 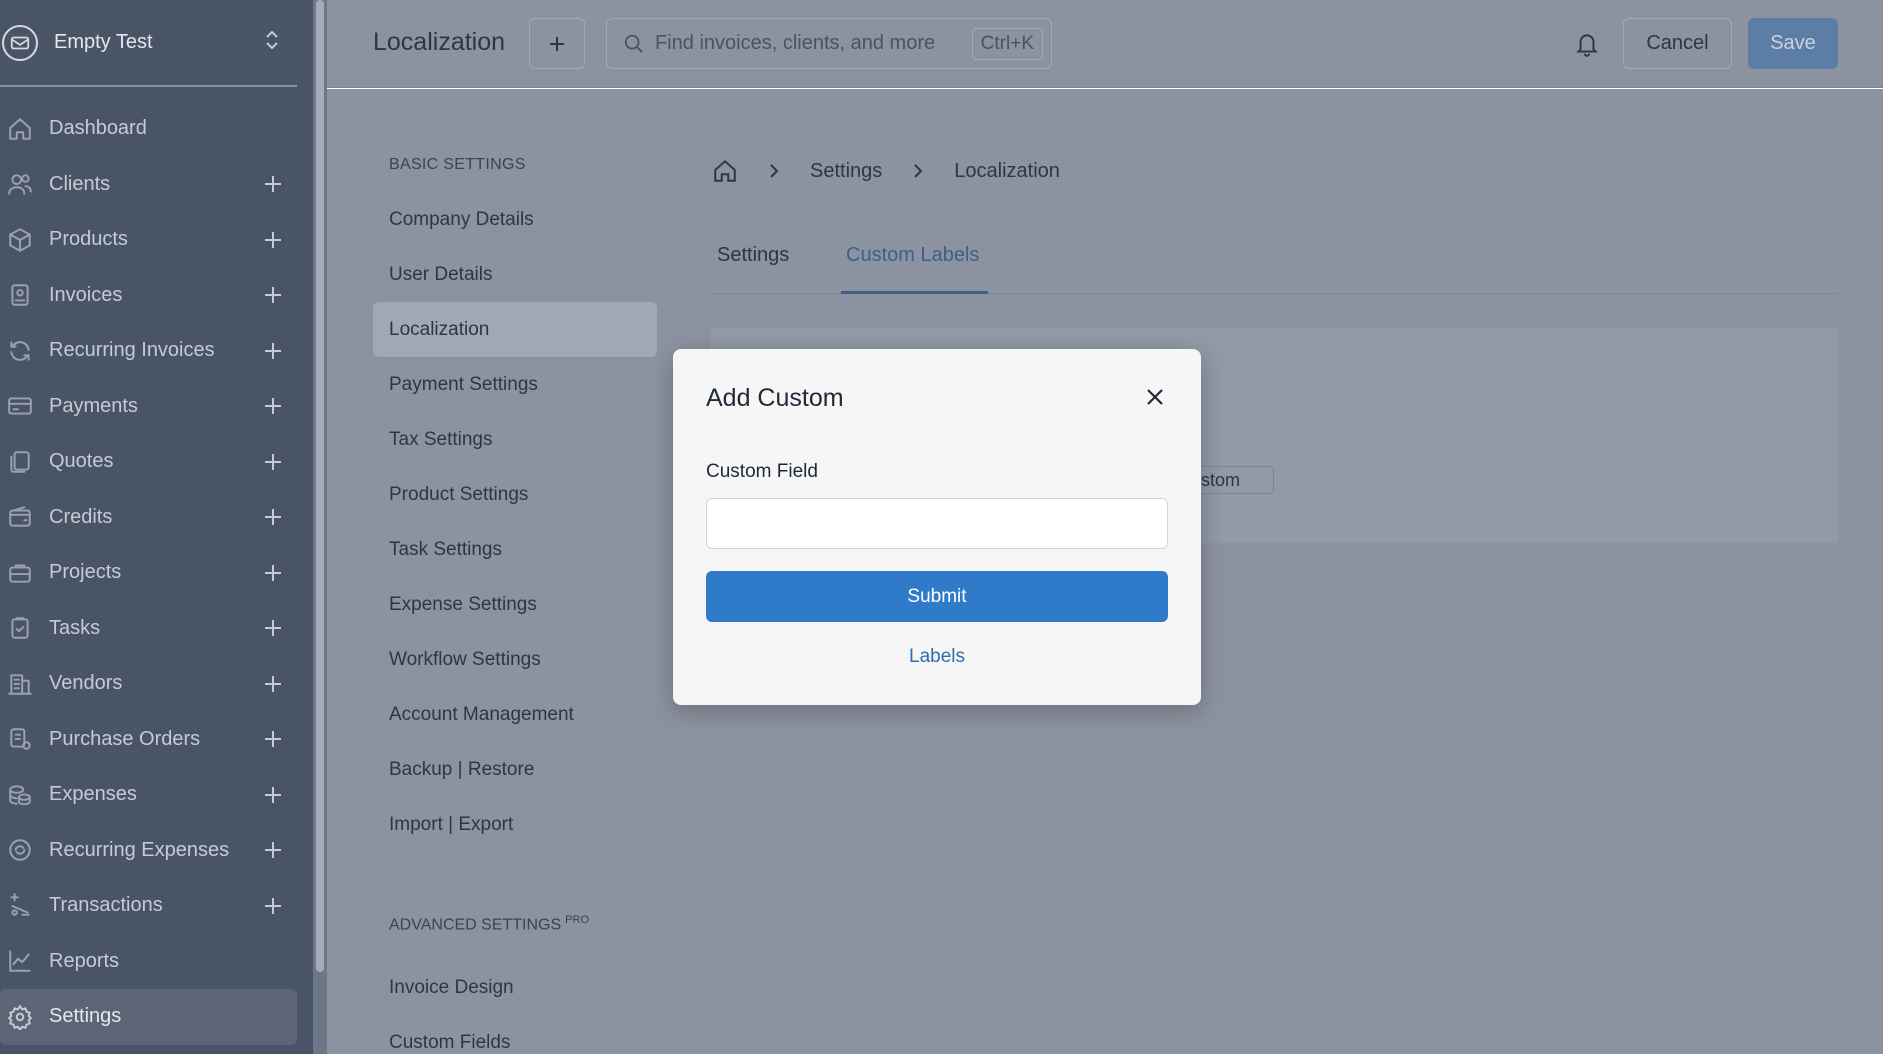 I want to click on cancel-button: Cancel, so click(x=1677, y=43).